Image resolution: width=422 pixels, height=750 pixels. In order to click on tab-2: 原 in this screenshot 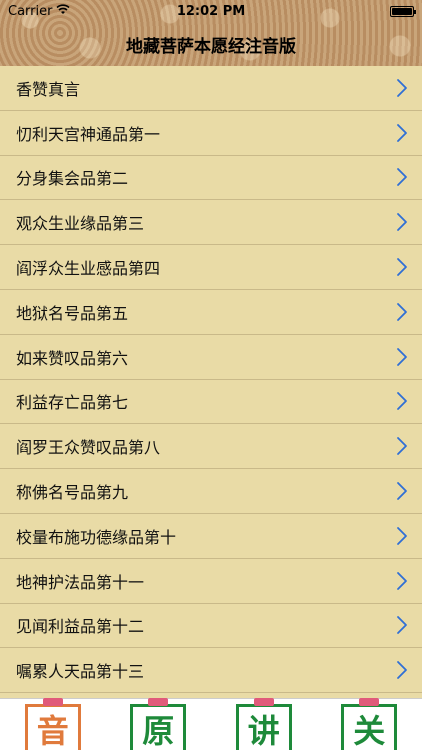, I will do `click(158, 724)`.